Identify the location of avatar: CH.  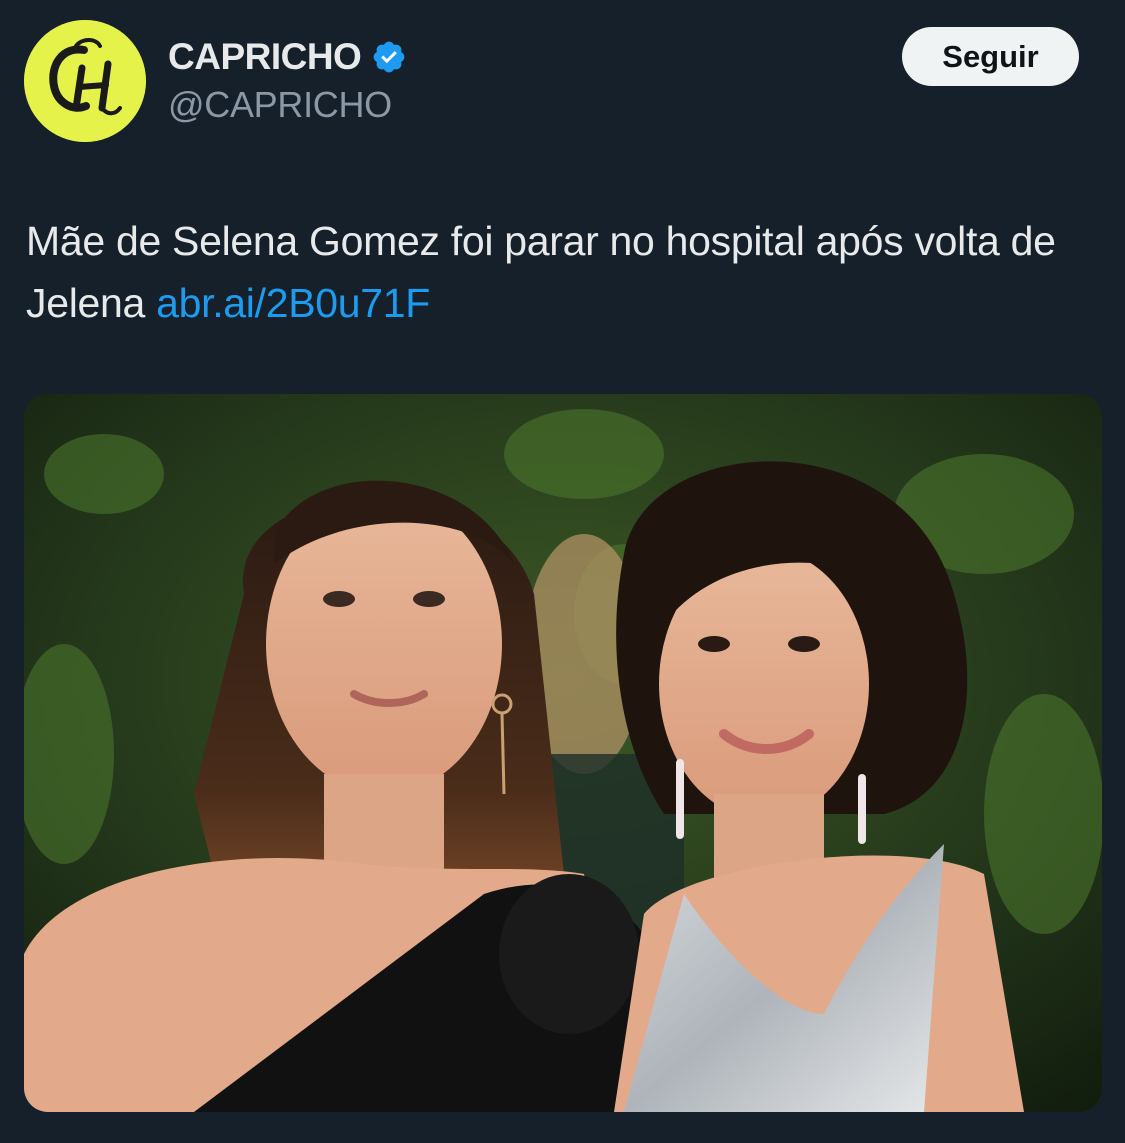
(85, 81).